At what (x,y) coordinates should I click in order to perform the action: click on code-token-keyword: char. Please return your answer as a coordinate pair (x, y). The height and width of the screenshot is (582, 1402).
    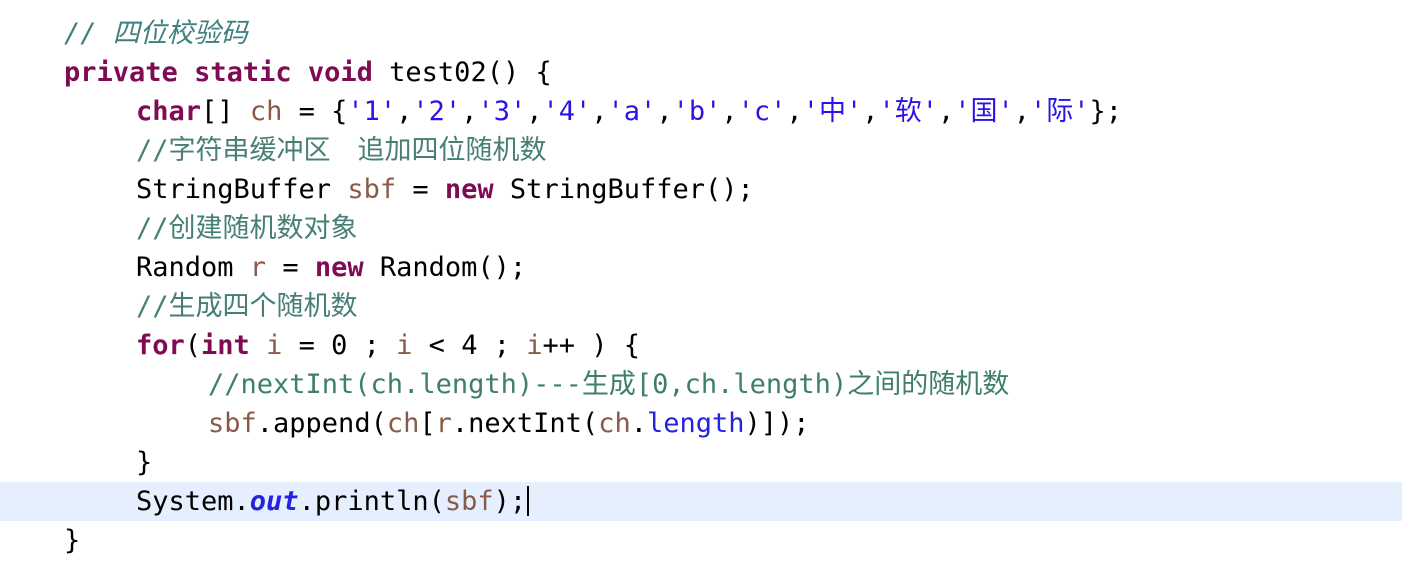
    Looking at the image, I should click on (169, 111).